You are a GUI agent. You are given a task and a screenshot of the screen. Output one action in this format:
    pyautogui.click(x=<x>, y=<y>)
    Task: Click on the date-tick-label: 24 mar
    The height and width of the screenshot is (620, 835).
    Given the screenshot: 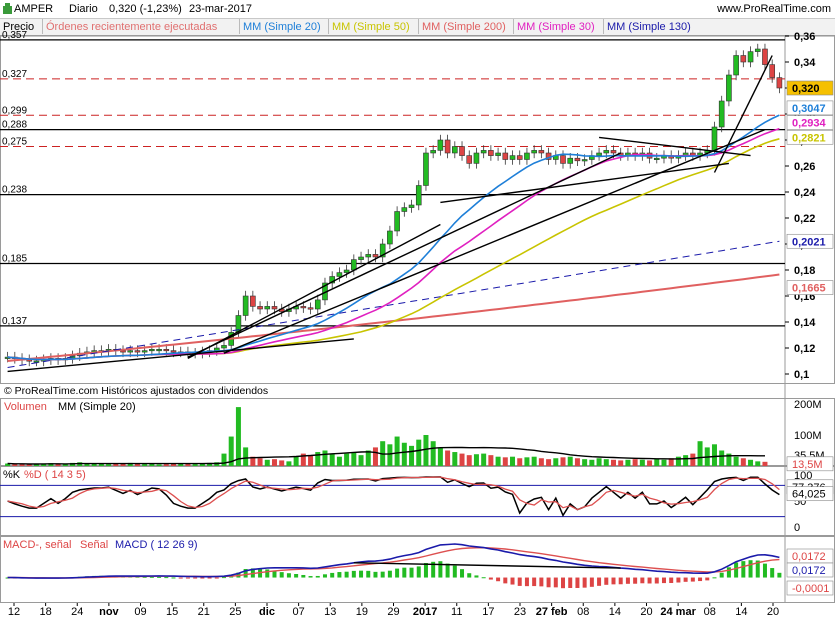 What is the action you would take?
    pyautogui.click(x=678, y=612)
    